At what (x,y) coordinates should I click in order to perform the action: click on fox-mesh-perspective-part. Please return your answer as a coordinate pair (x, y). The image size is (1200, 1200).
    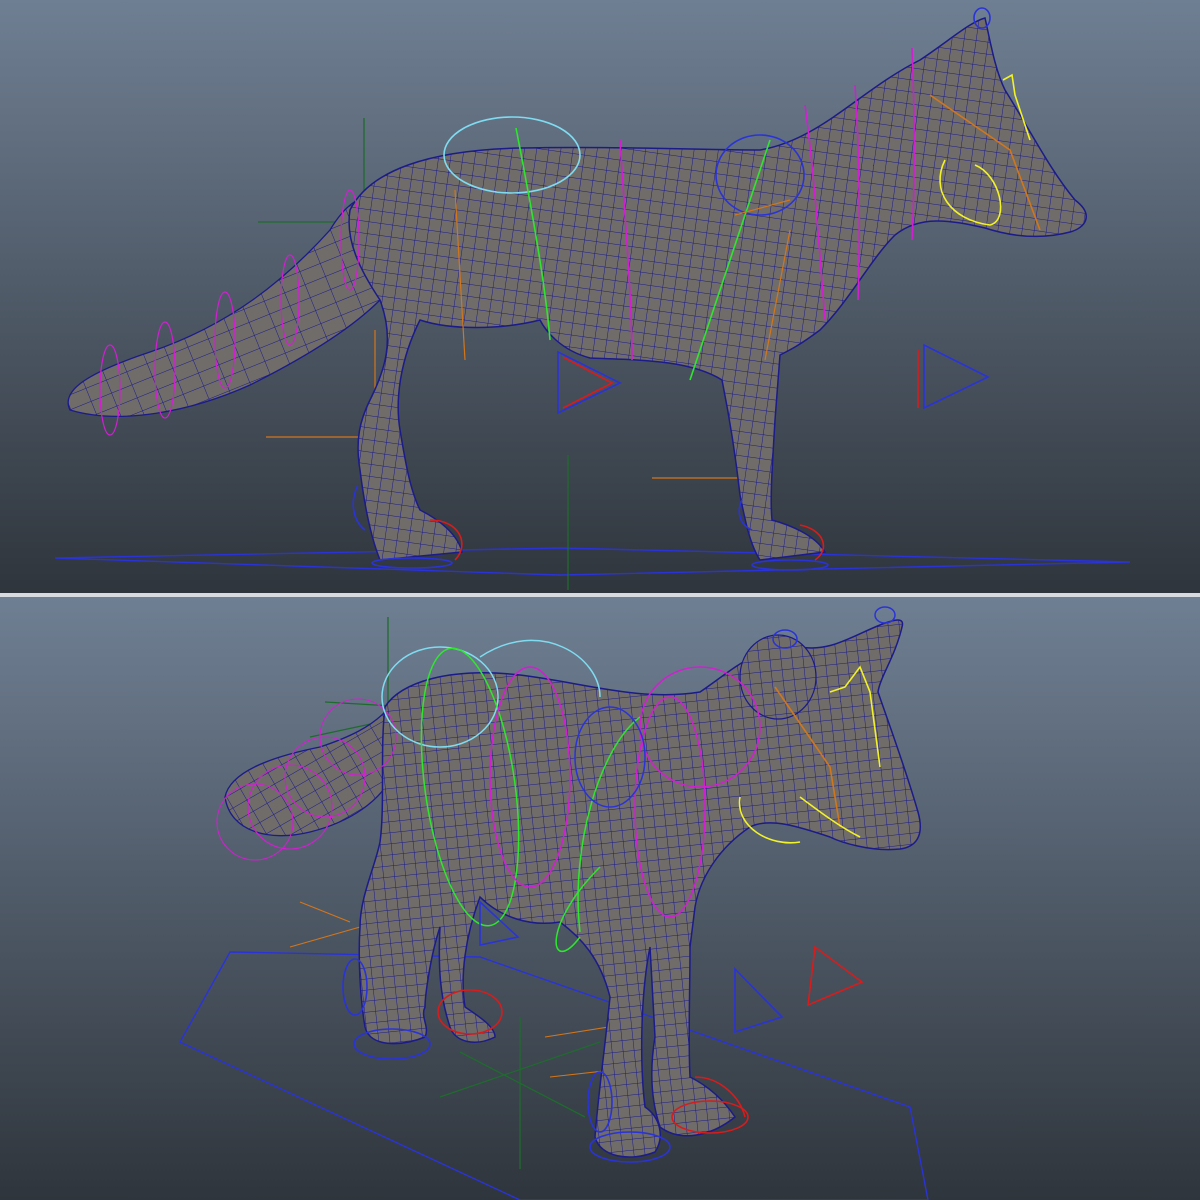
    Looking at the image, I should click on (778, 677).